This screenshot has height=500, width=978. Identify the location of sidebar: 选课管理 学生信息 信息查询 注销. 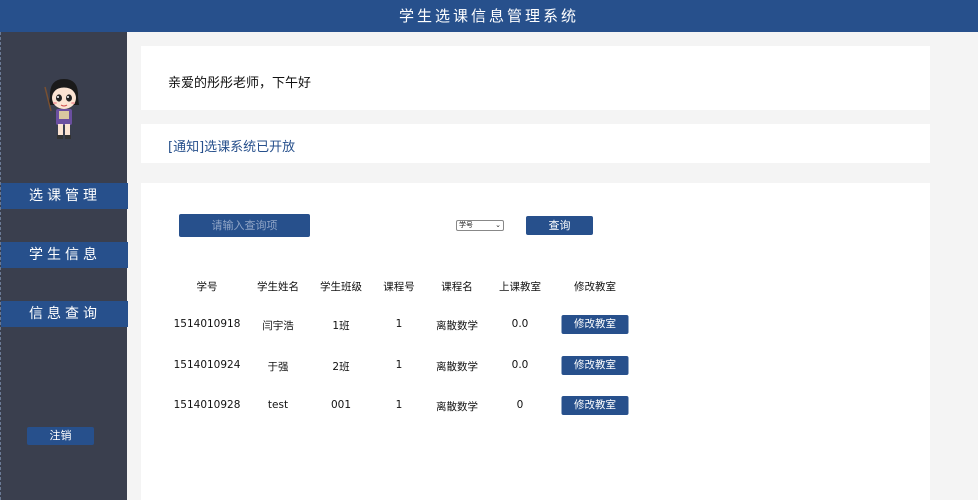
(64, 266).